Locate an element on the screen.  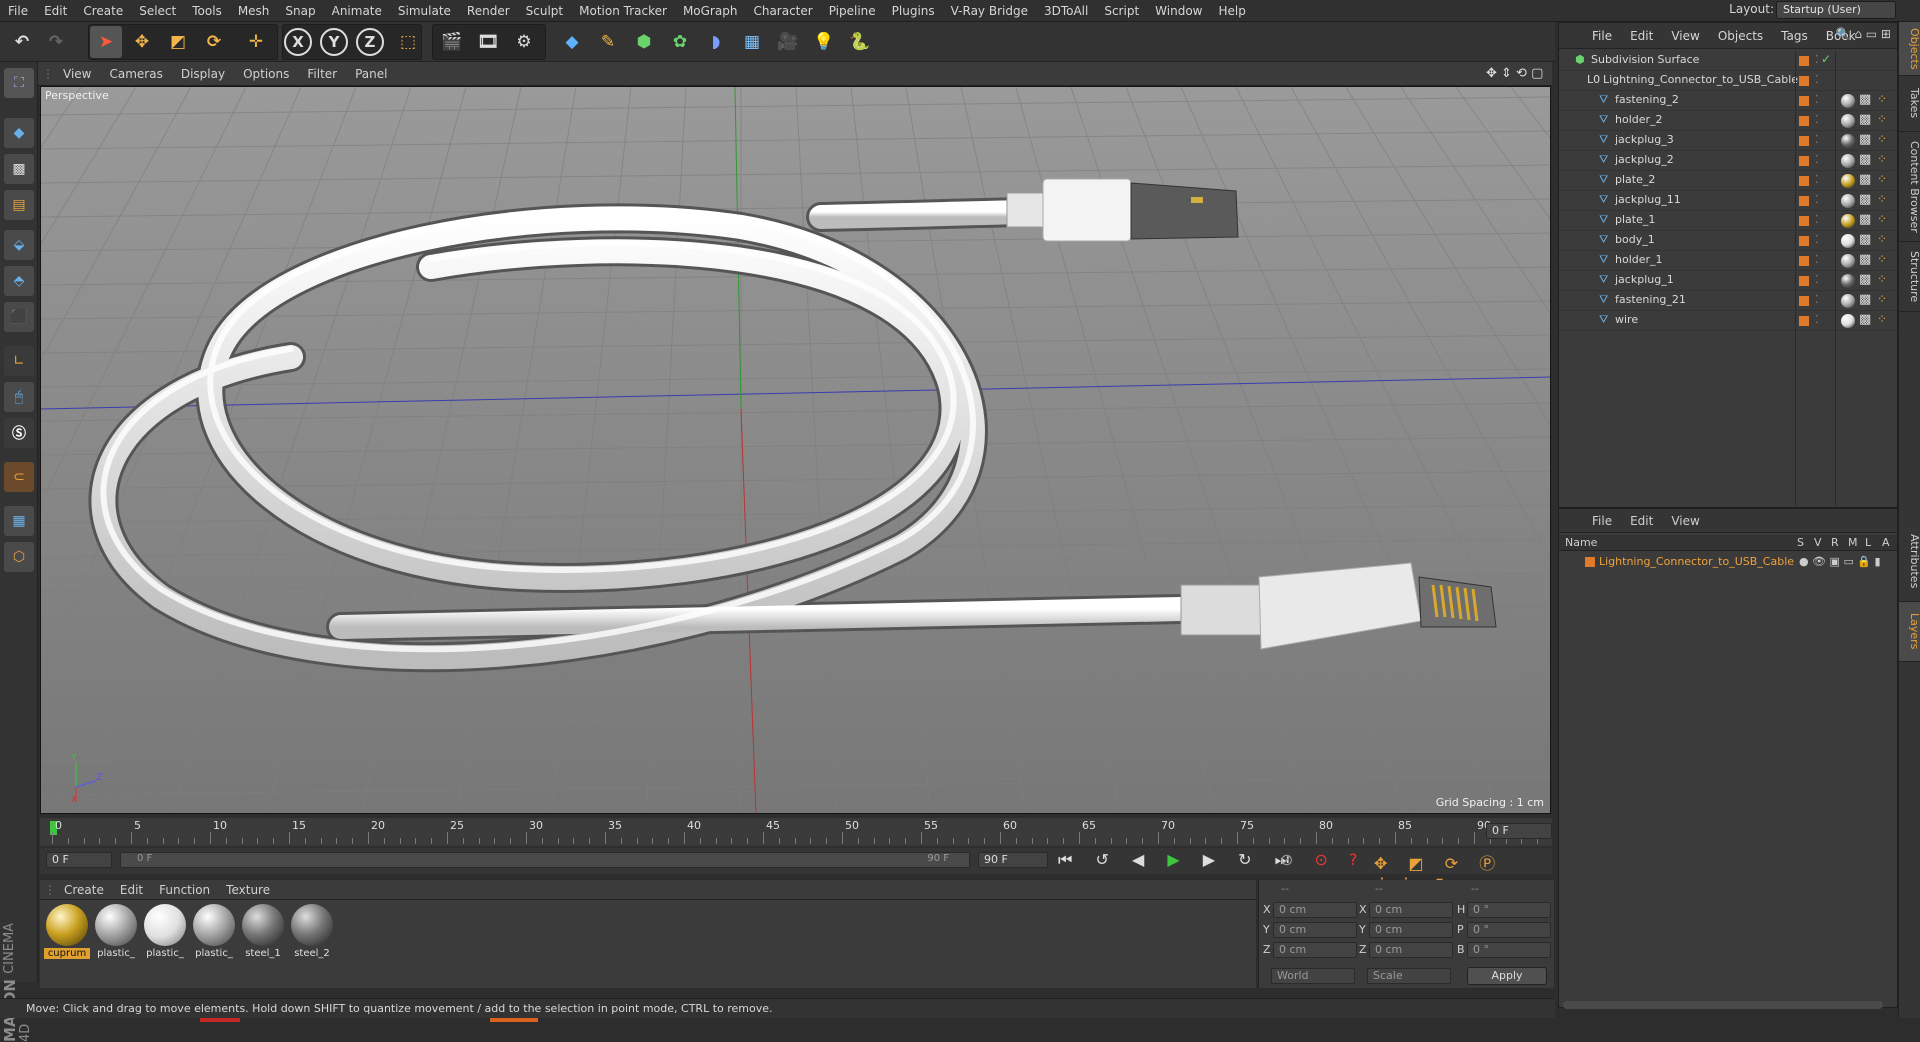
menu-v-ray-bridge: V-Ray Bridge is located at coordinates (989, 11).